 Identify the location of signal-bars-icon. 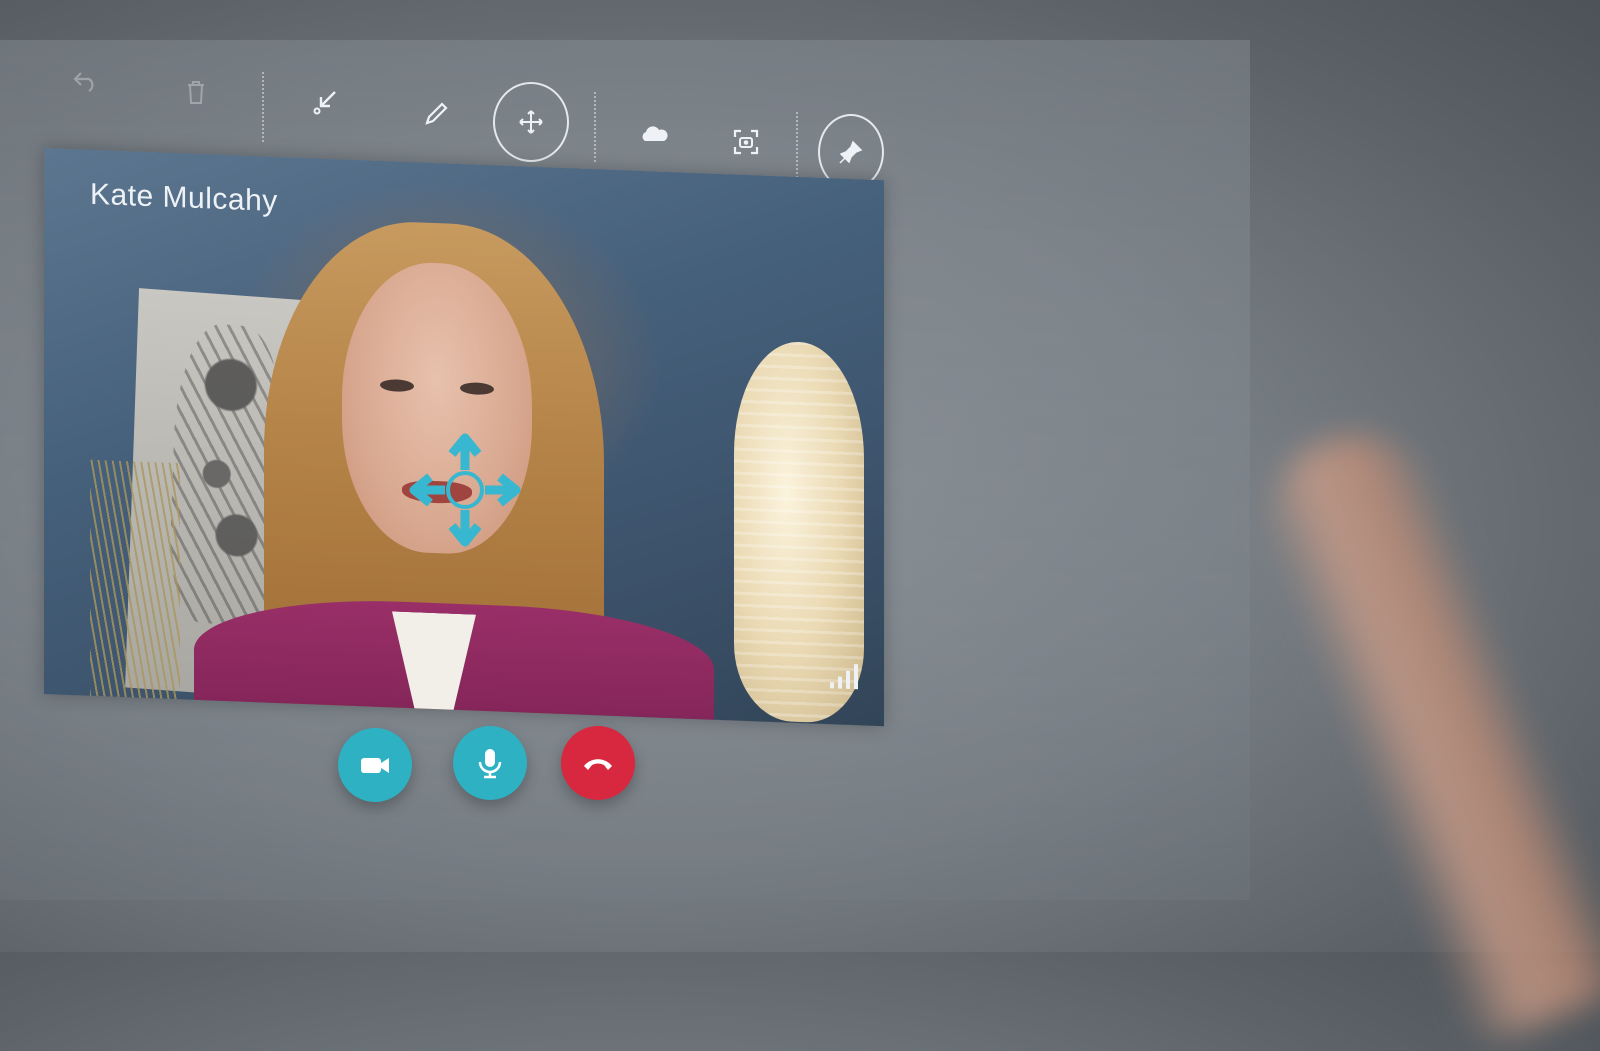
(845, 675).